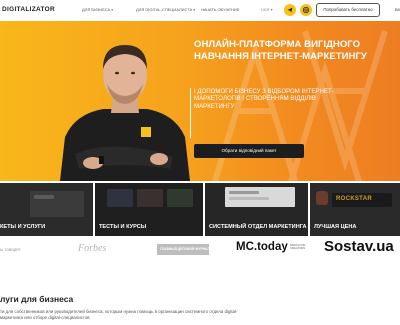 The width and height of the screenshot is (400, 325). I want to click on sostav-logo: Sostav.ua, so click(359, 246).